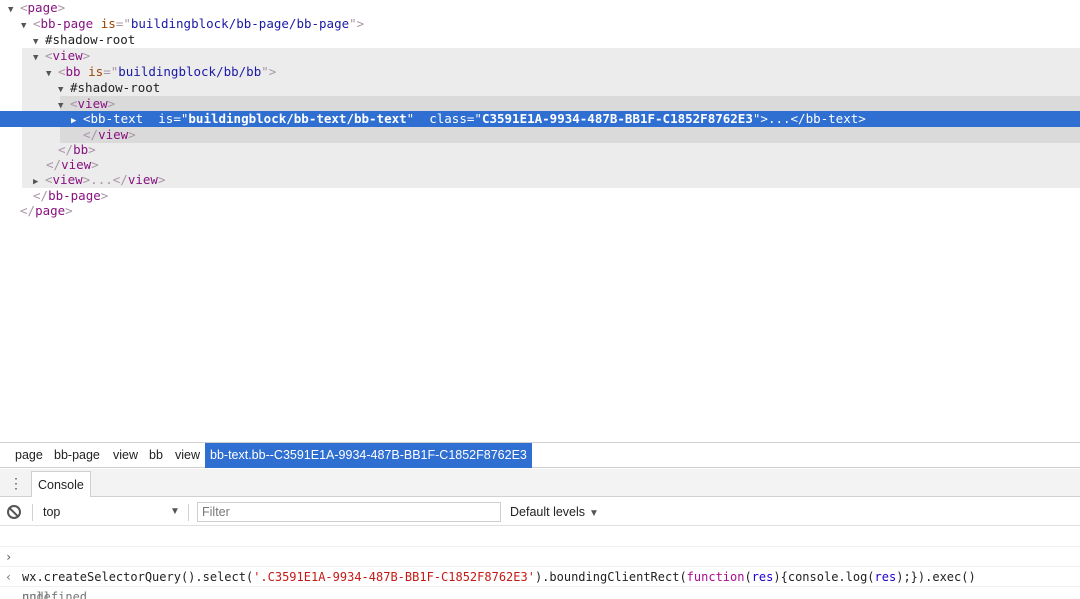  What do you see at coordinates (540, 483) in the screenshot?
I see `drawer-tab-bar: ⋮ Console` at bounding box center [540, 483].